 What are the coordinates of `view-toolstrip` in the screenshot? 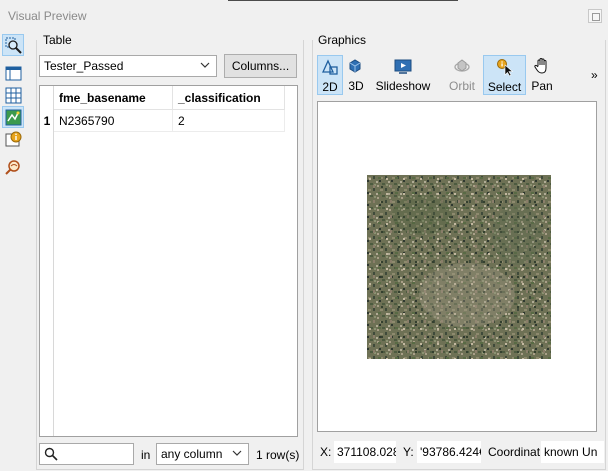 It's located at (14, 251).